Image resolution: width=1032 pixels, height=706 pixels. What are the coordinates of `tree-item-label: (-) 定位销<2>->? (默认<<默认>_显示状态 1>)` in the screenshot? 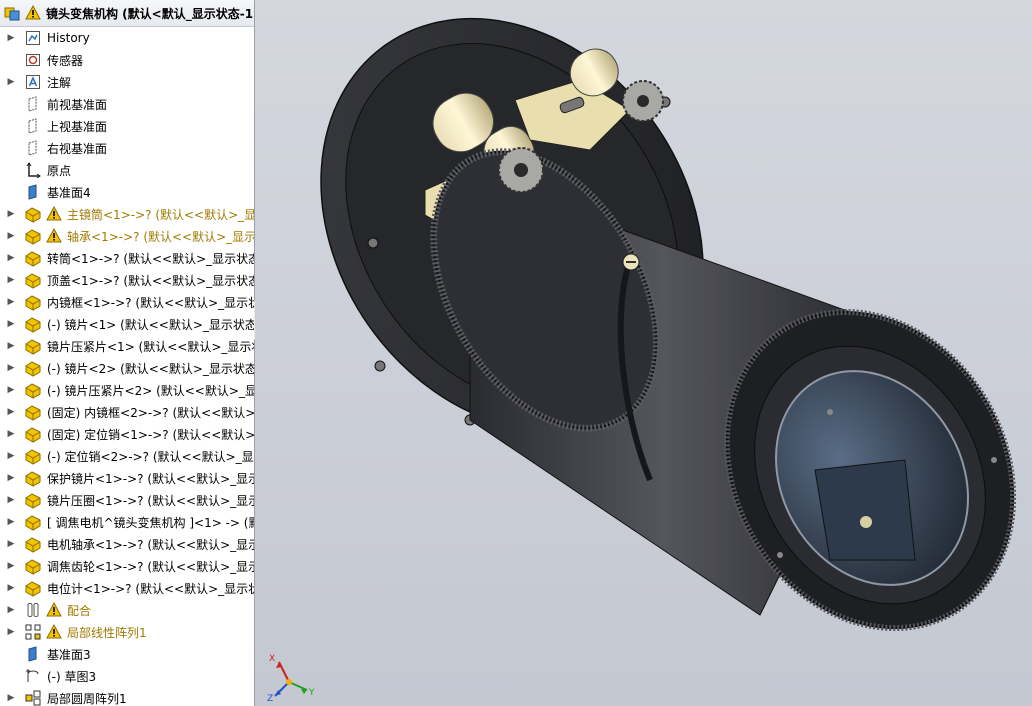 It's located at (150, 456).